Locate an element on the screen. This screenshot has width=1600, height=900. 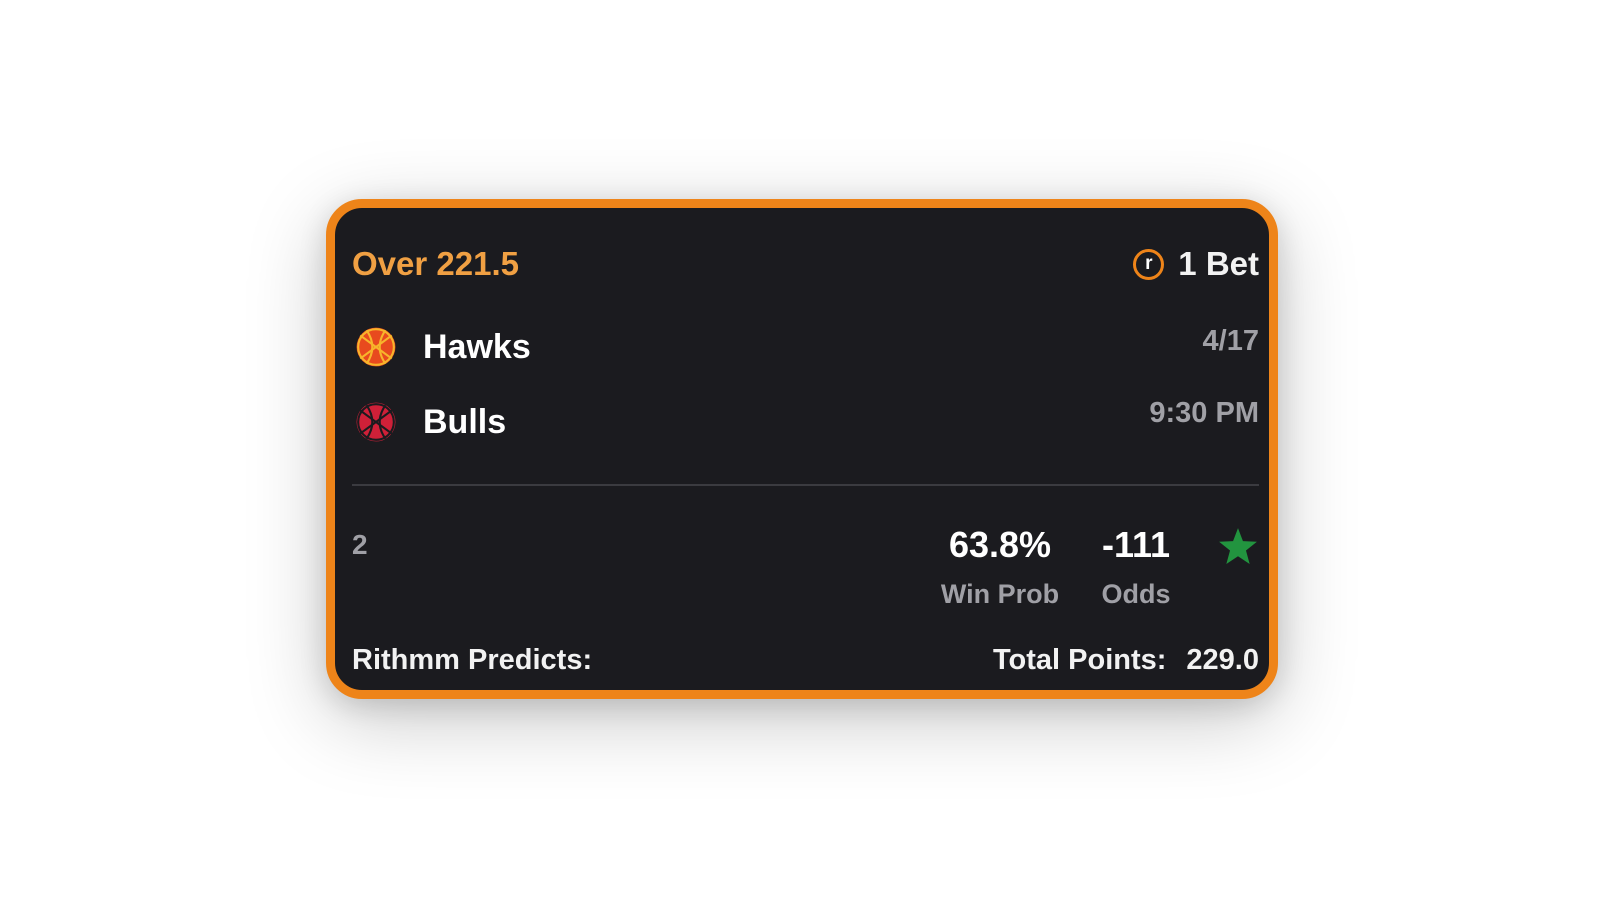
team-name-bulls: Bulls is located at coordinates (465, 422).